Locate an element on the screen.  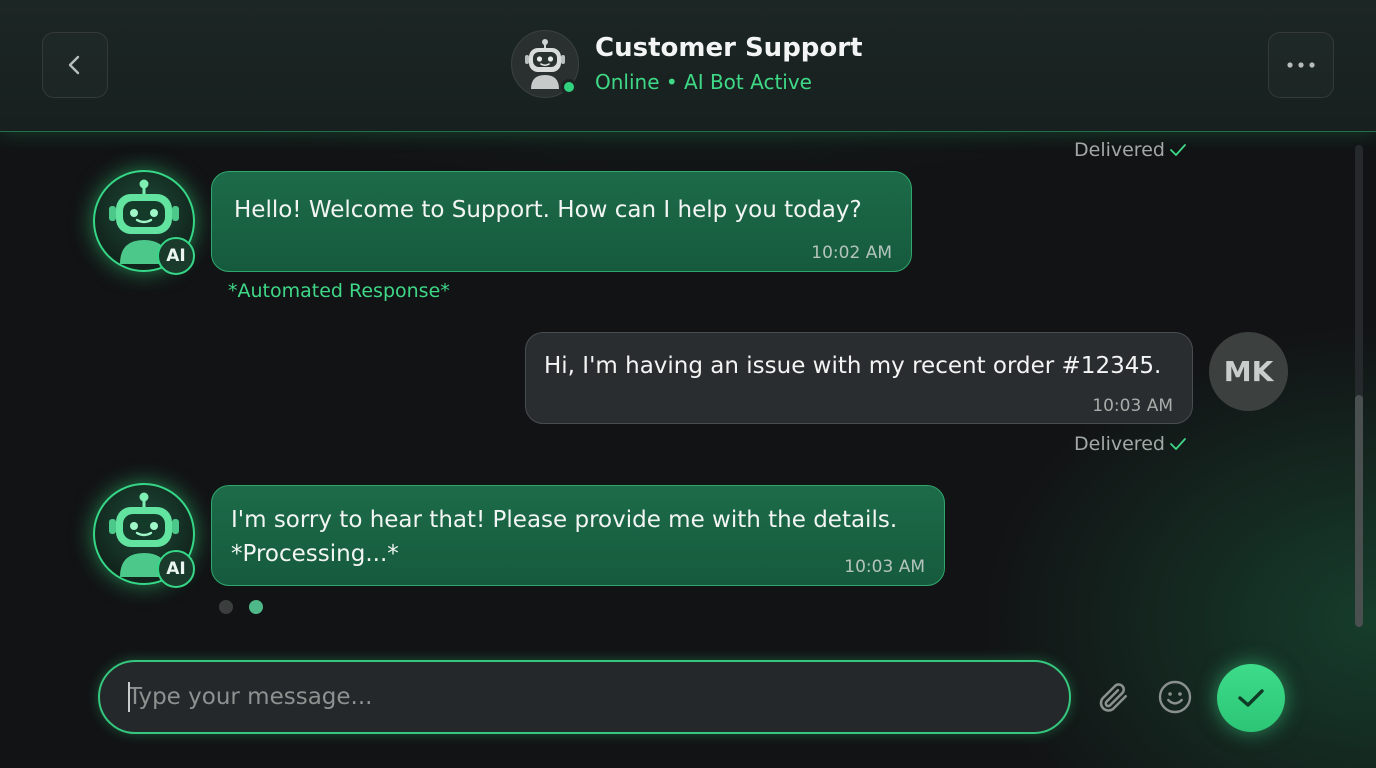
attach-button is located at coordinates (1113, 697).